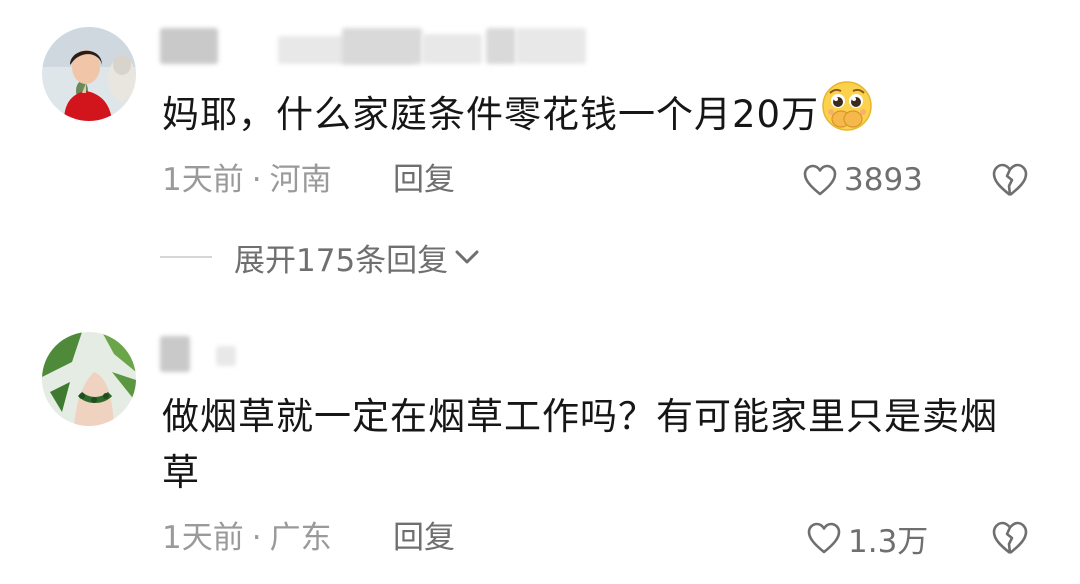 This screenshot has width=1080, height=584. I want to click on expand-replies-label: 展开175条回复, so click(341, 260).